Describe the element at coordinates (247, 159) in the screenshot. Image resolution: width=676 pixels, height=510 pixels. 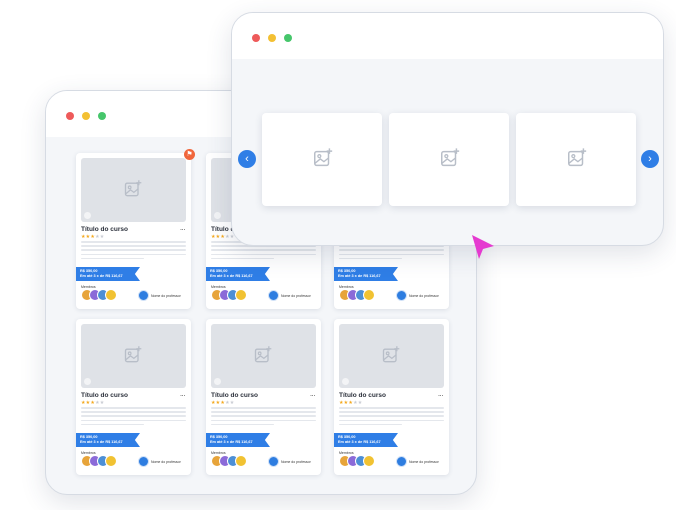
I see `carousel-prev-button: ‹` at that location.